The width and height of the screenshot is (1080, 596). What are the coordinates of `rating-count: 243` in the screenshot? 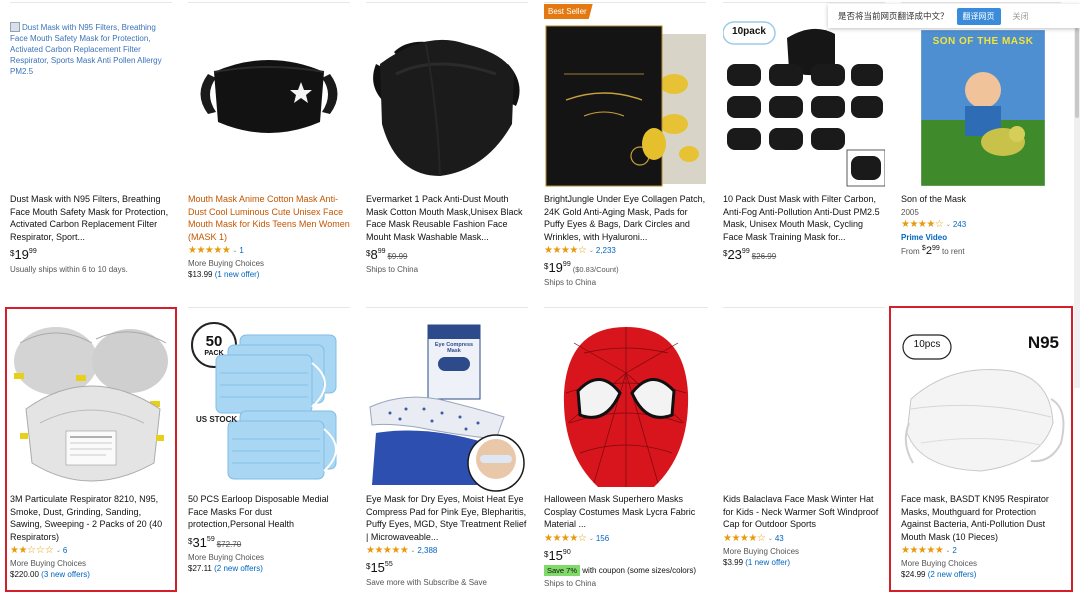 It's located at (959, 224).